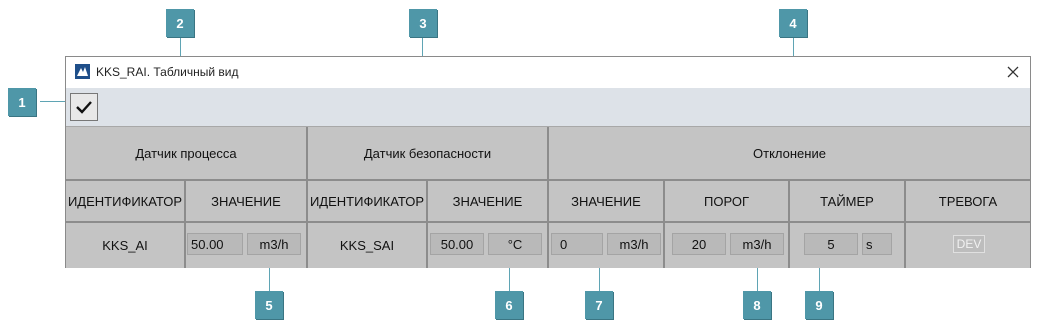  Describe the element at coordinates (877, 244) in the screenshot. I see `timer-unit-field: s` at that location.